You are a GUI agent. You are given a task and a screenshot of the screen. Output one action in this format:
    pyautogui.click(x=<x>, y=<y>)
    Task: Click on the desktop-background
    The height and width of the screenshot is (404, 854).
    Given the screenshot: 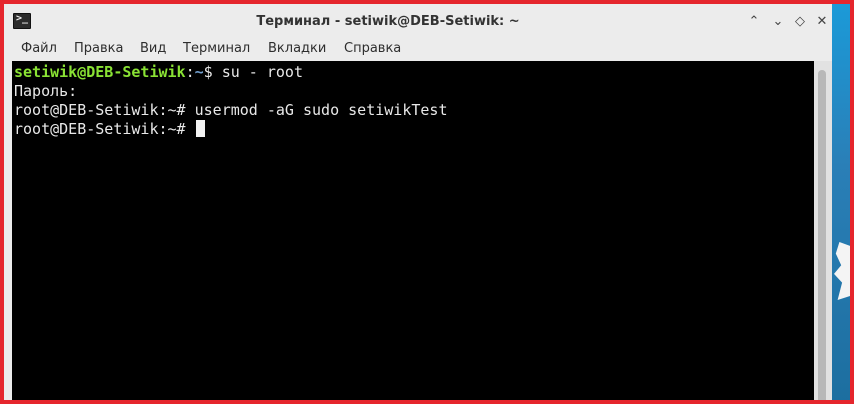 What is the action you would take?
    pyautogui.click(x=841, y=202)
    